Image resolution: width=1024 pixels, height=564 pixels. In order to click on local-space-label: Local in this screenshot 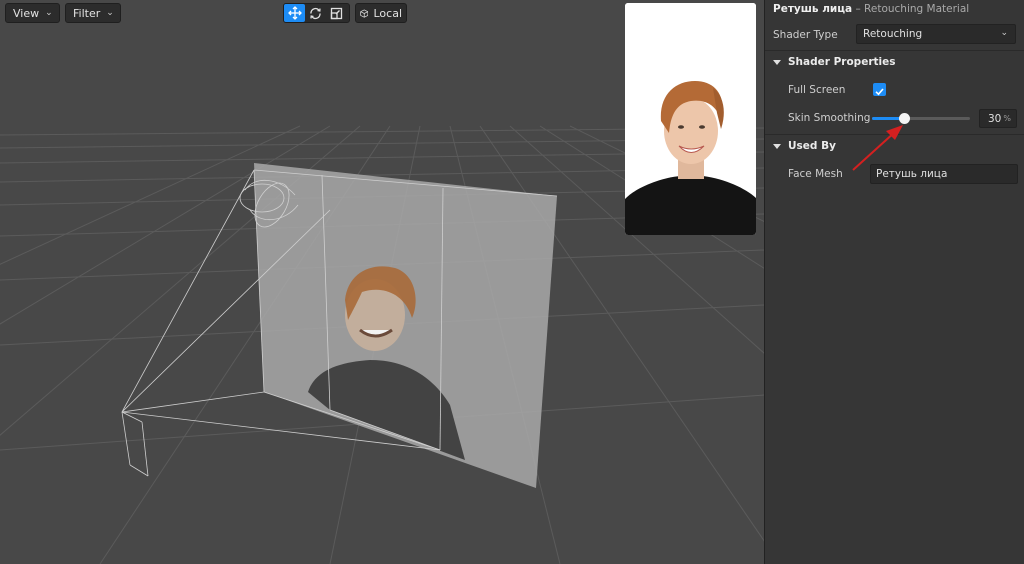, I will do `click(387, 13)`.